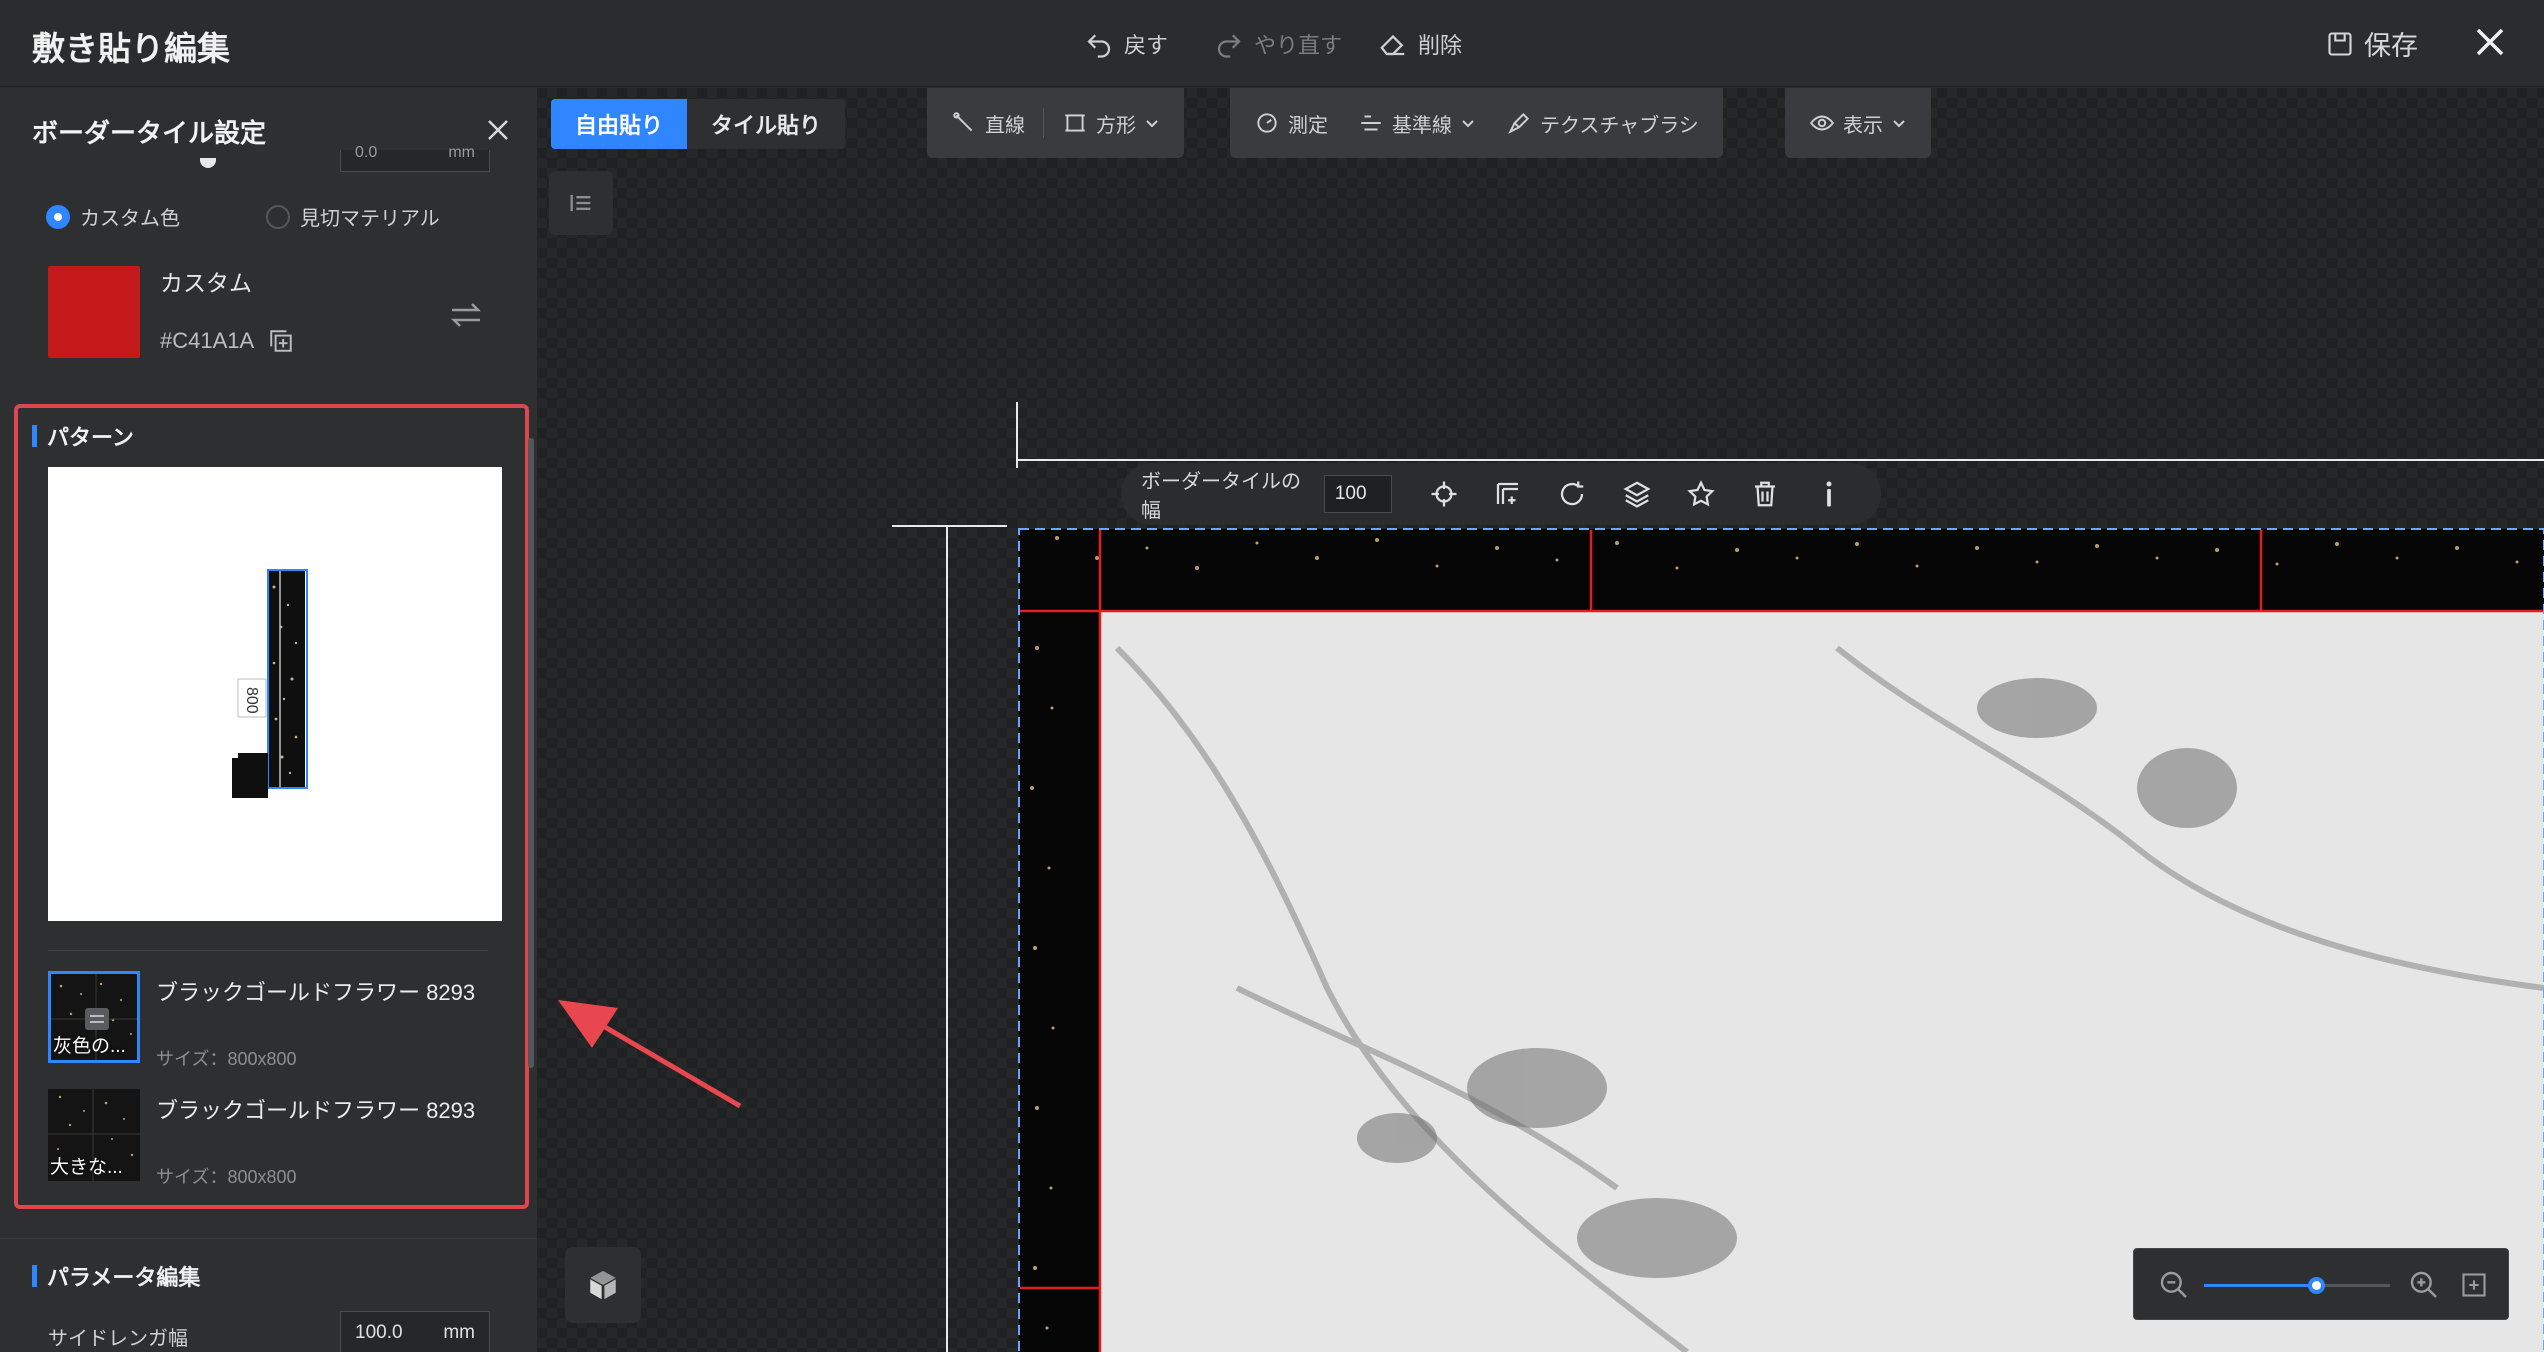  Describe the element at coordinates (2340, 43) in the screenshot. I see `save-icon` at that location.